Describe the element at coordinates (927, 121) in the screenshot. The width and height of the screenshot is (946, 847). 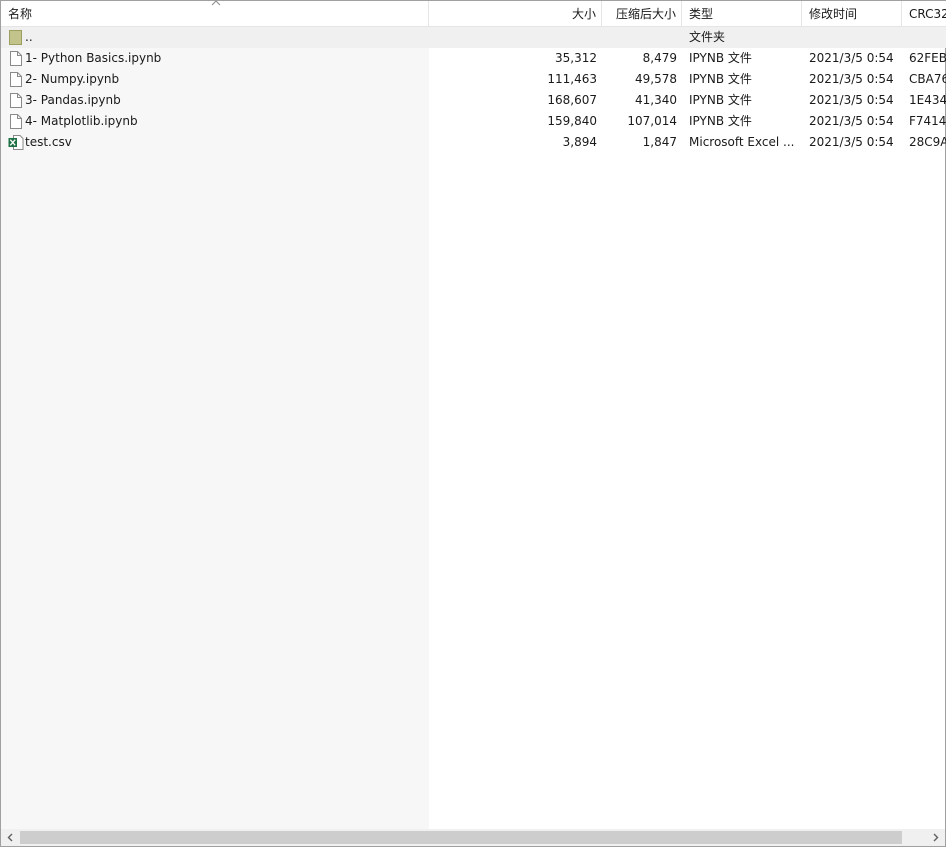
I see `file-crc32: F7414` at that location.